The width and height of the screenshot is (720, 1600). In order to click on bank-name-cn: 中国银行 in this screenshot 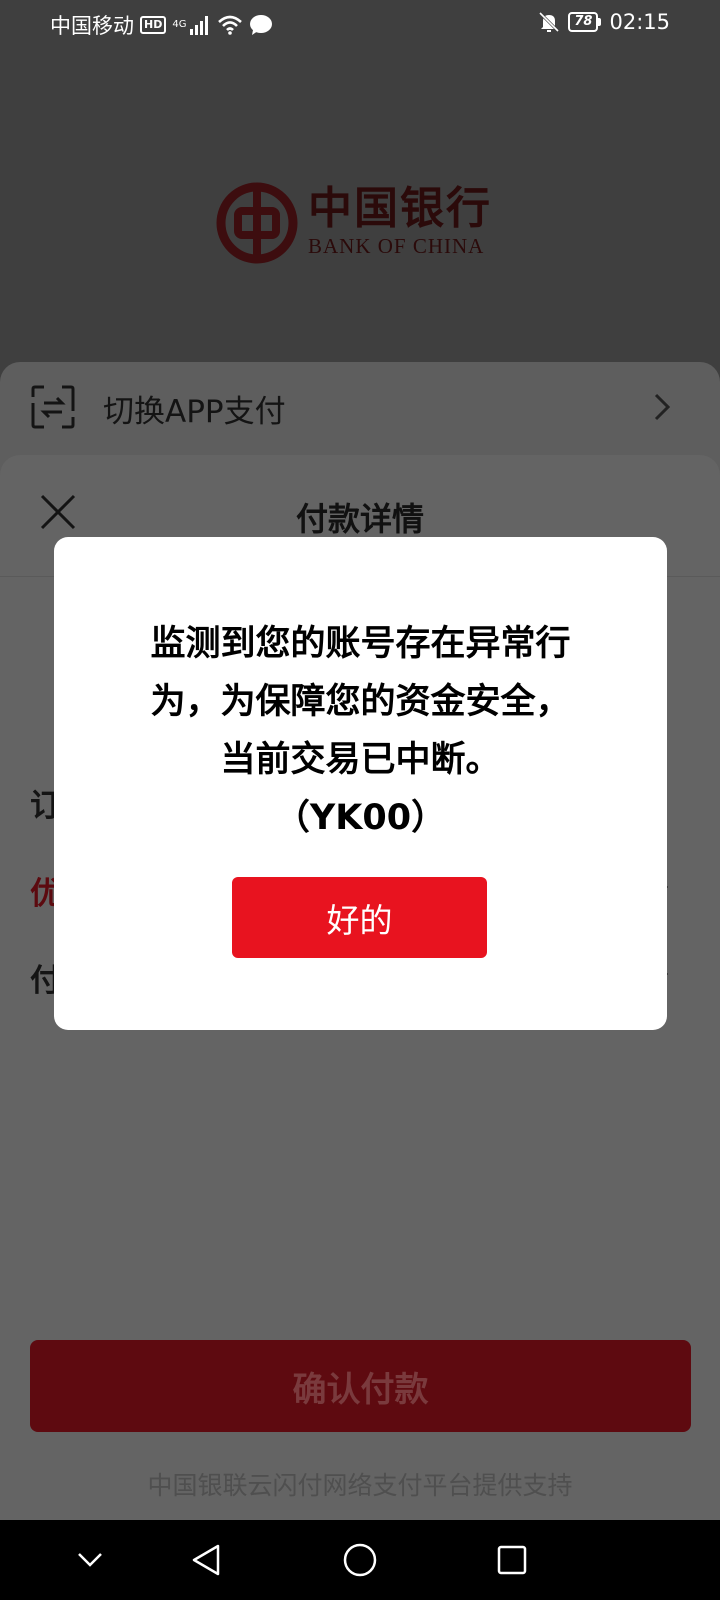, I will do `click(400, 208)`.